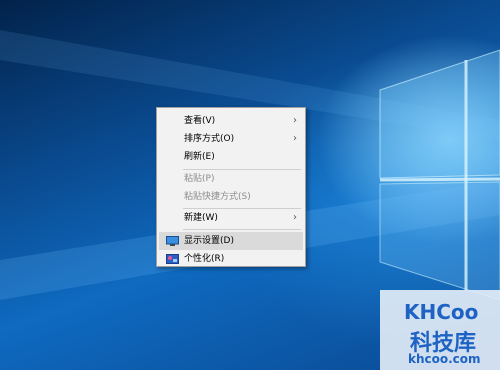 The image size is (500, 370). I want to click on menu-item-sort-by: 排序方式(O) ›, so click(231, 139).